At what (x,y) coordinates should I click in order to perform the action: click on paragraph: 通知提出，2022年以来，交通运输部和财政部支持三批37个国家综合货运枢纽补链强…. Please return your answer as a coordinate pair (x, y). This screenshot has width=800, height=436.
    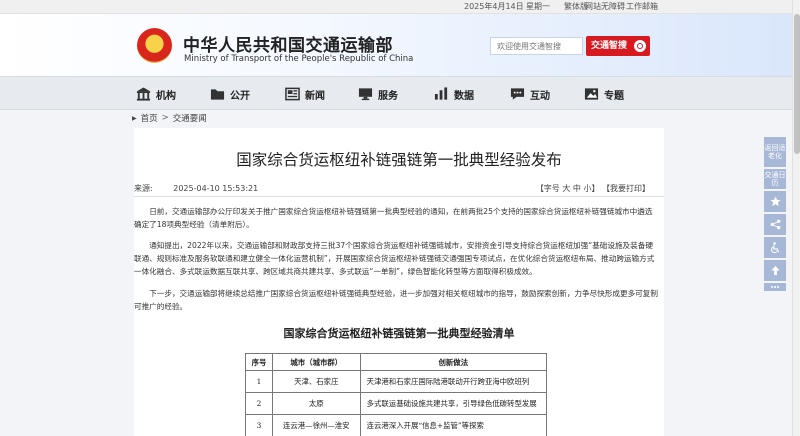
    Looking at the image, I should click on (394, 258).